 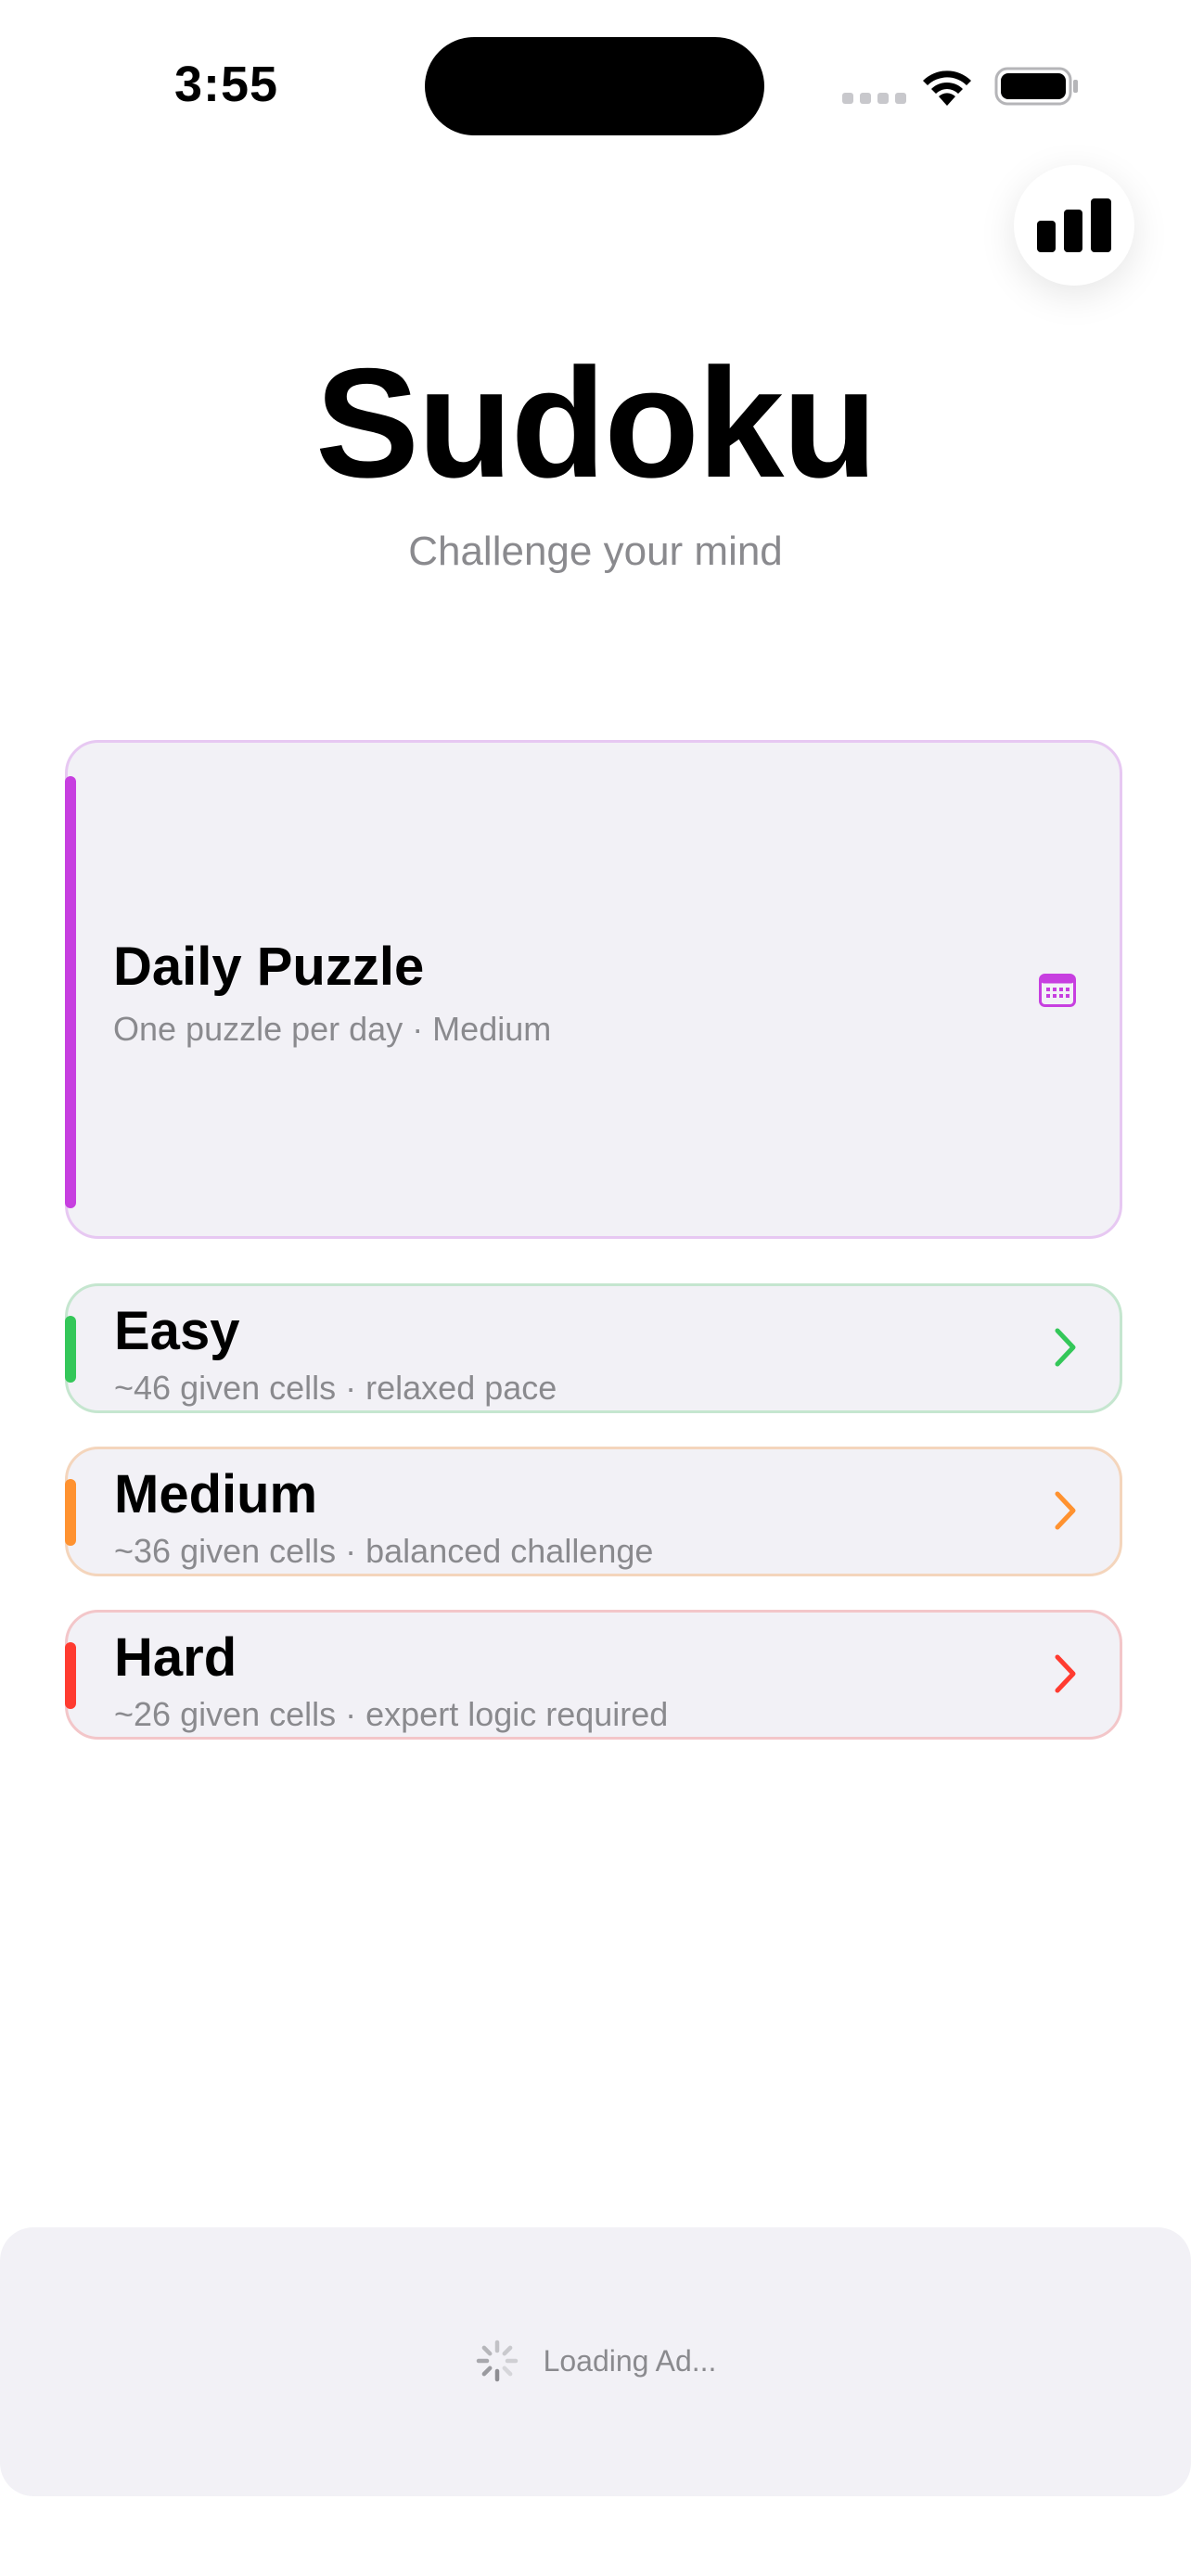 I want to click on easy-title: Easy, so click(x=177, y=1331).